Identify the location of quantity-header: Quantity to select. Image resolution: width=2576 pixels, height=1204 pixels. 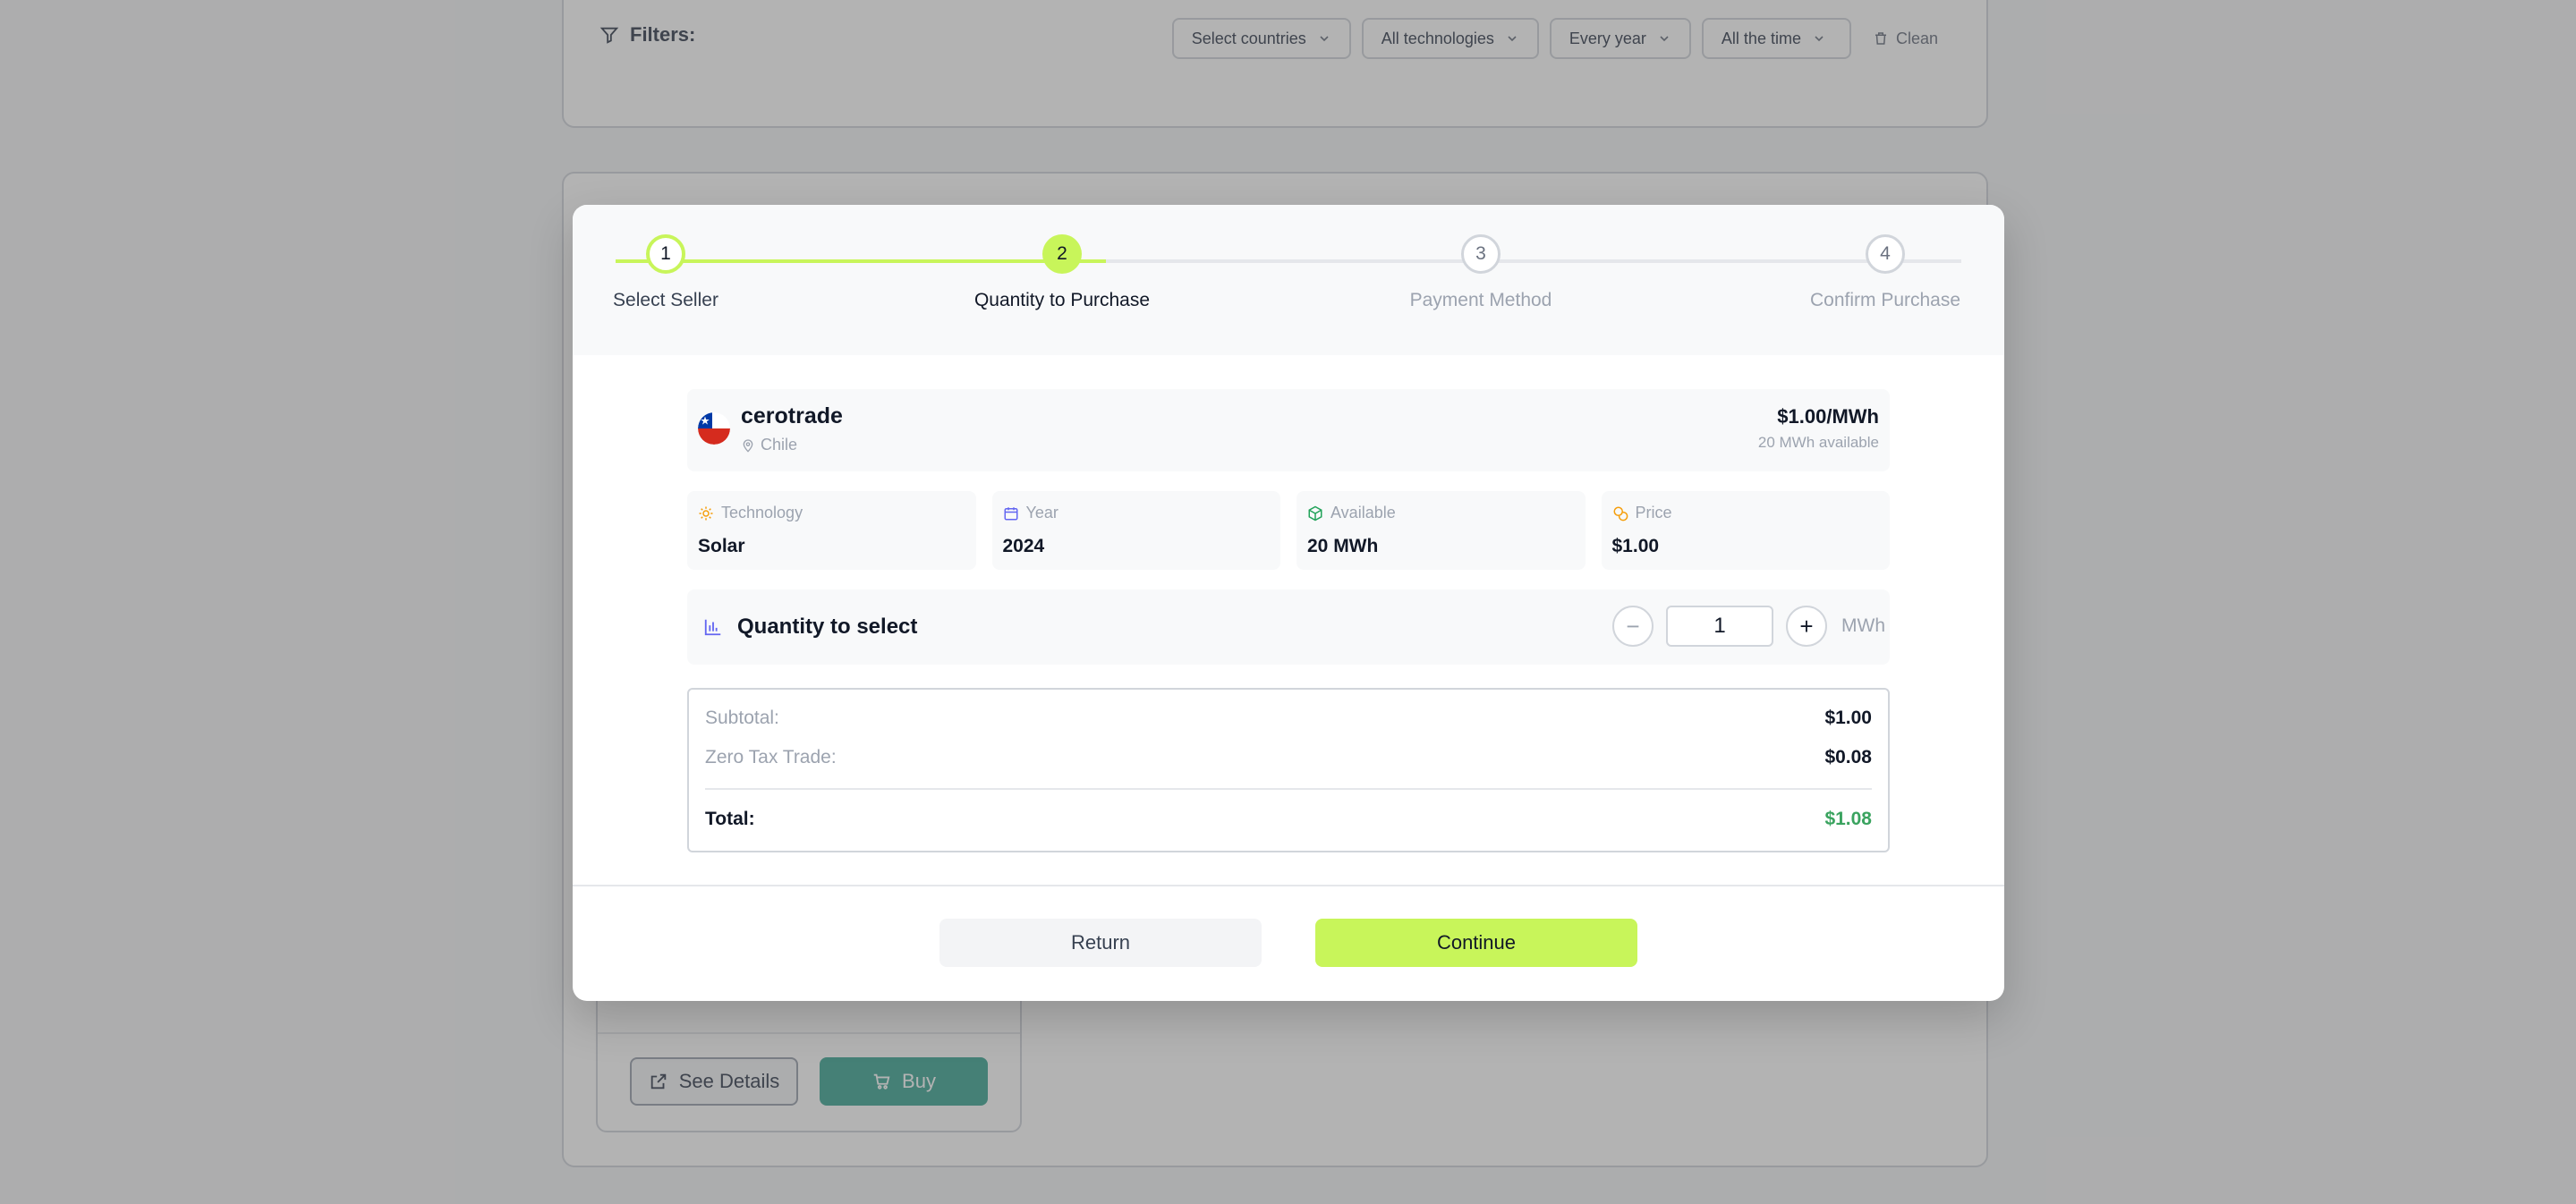
(810, 628).